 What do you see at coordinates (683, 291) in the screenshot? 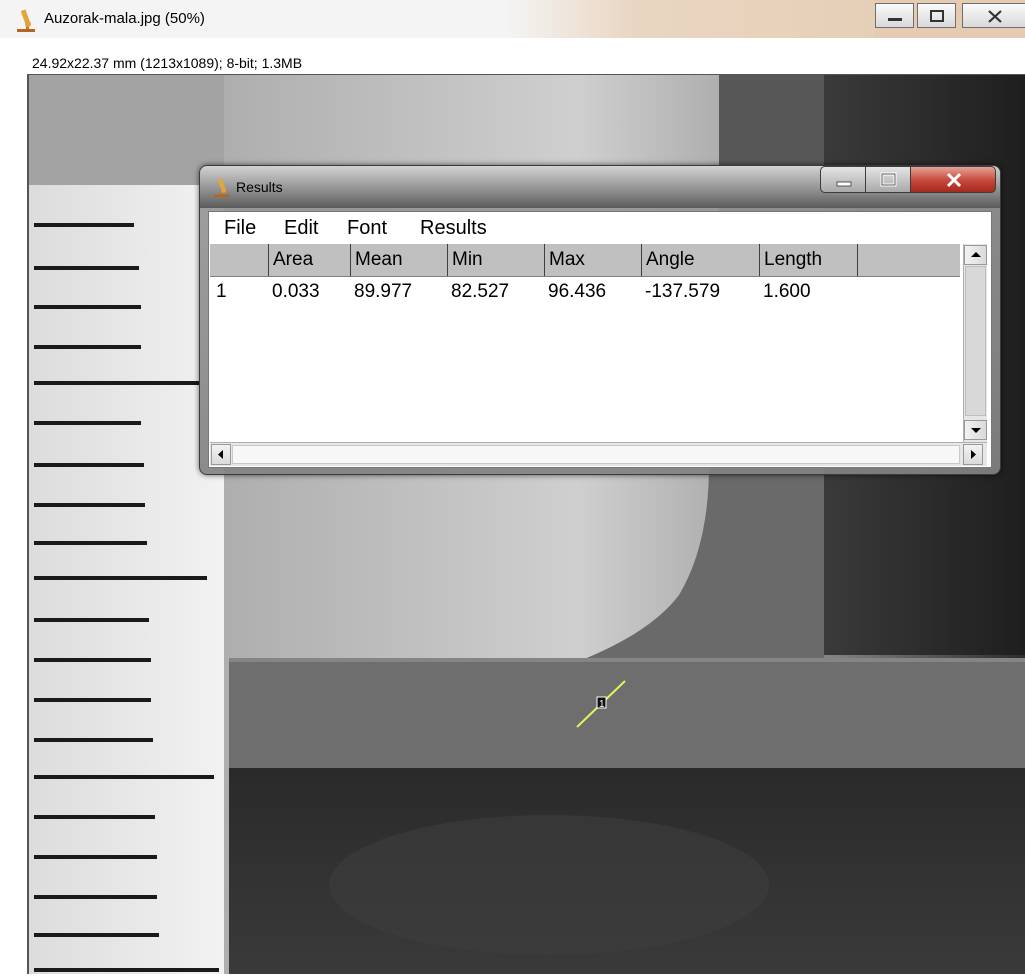
I see `cell-angle: -137.579` at bounding box center [683, 291].